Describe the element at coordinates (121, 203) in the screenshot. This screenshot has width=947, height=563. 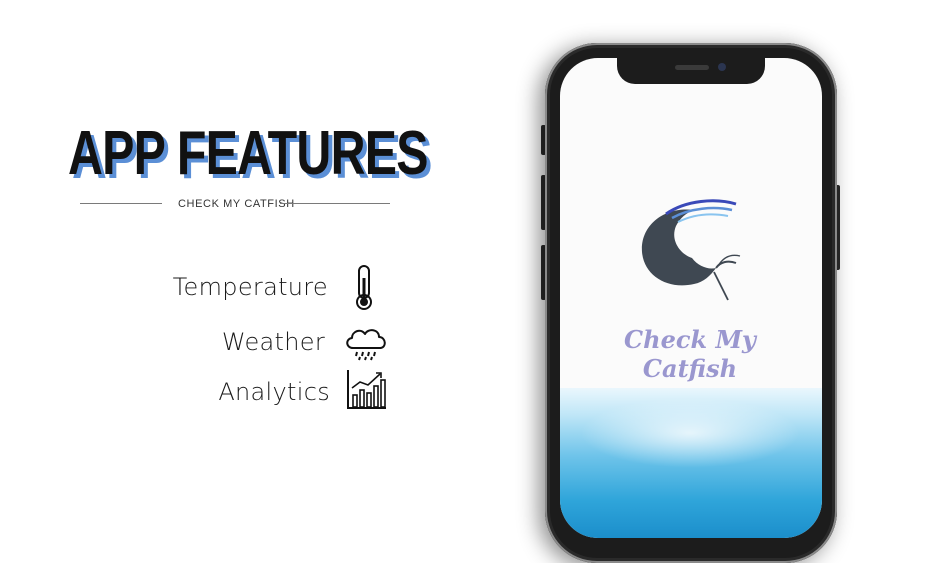
I see `subtitle-divider-left` at that location.